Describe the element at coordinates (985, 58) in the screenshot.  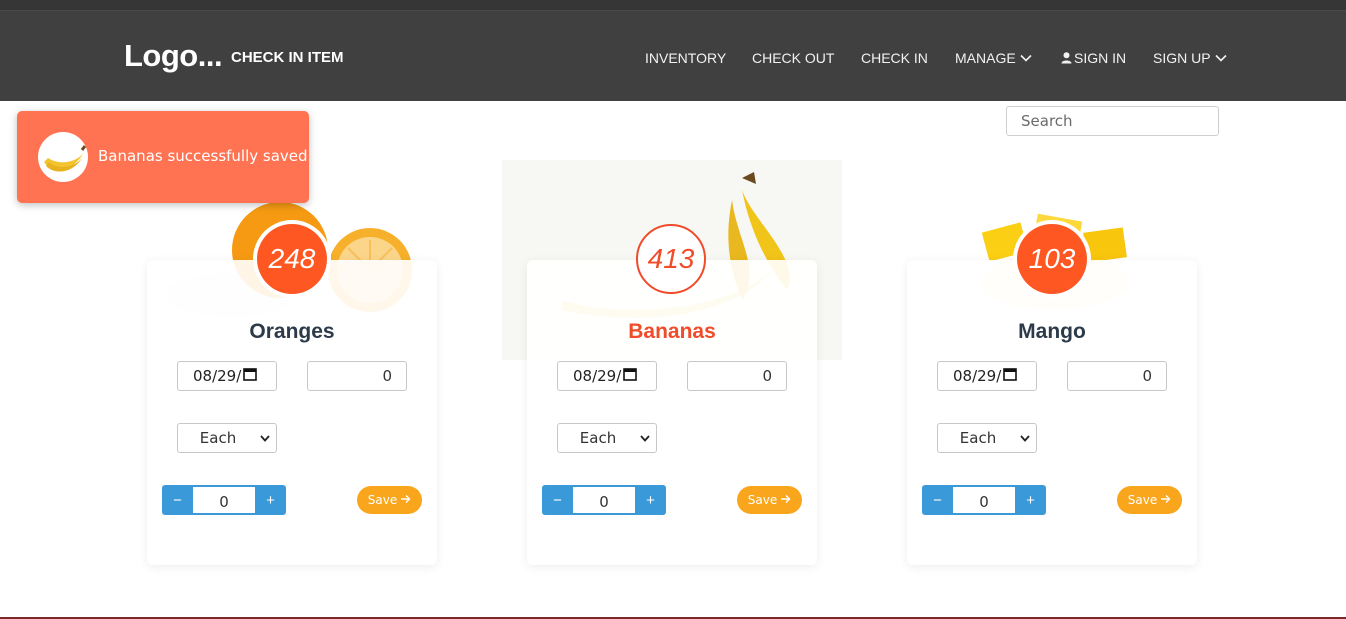
I see `nav-manage-label: MANAGE` at that location.